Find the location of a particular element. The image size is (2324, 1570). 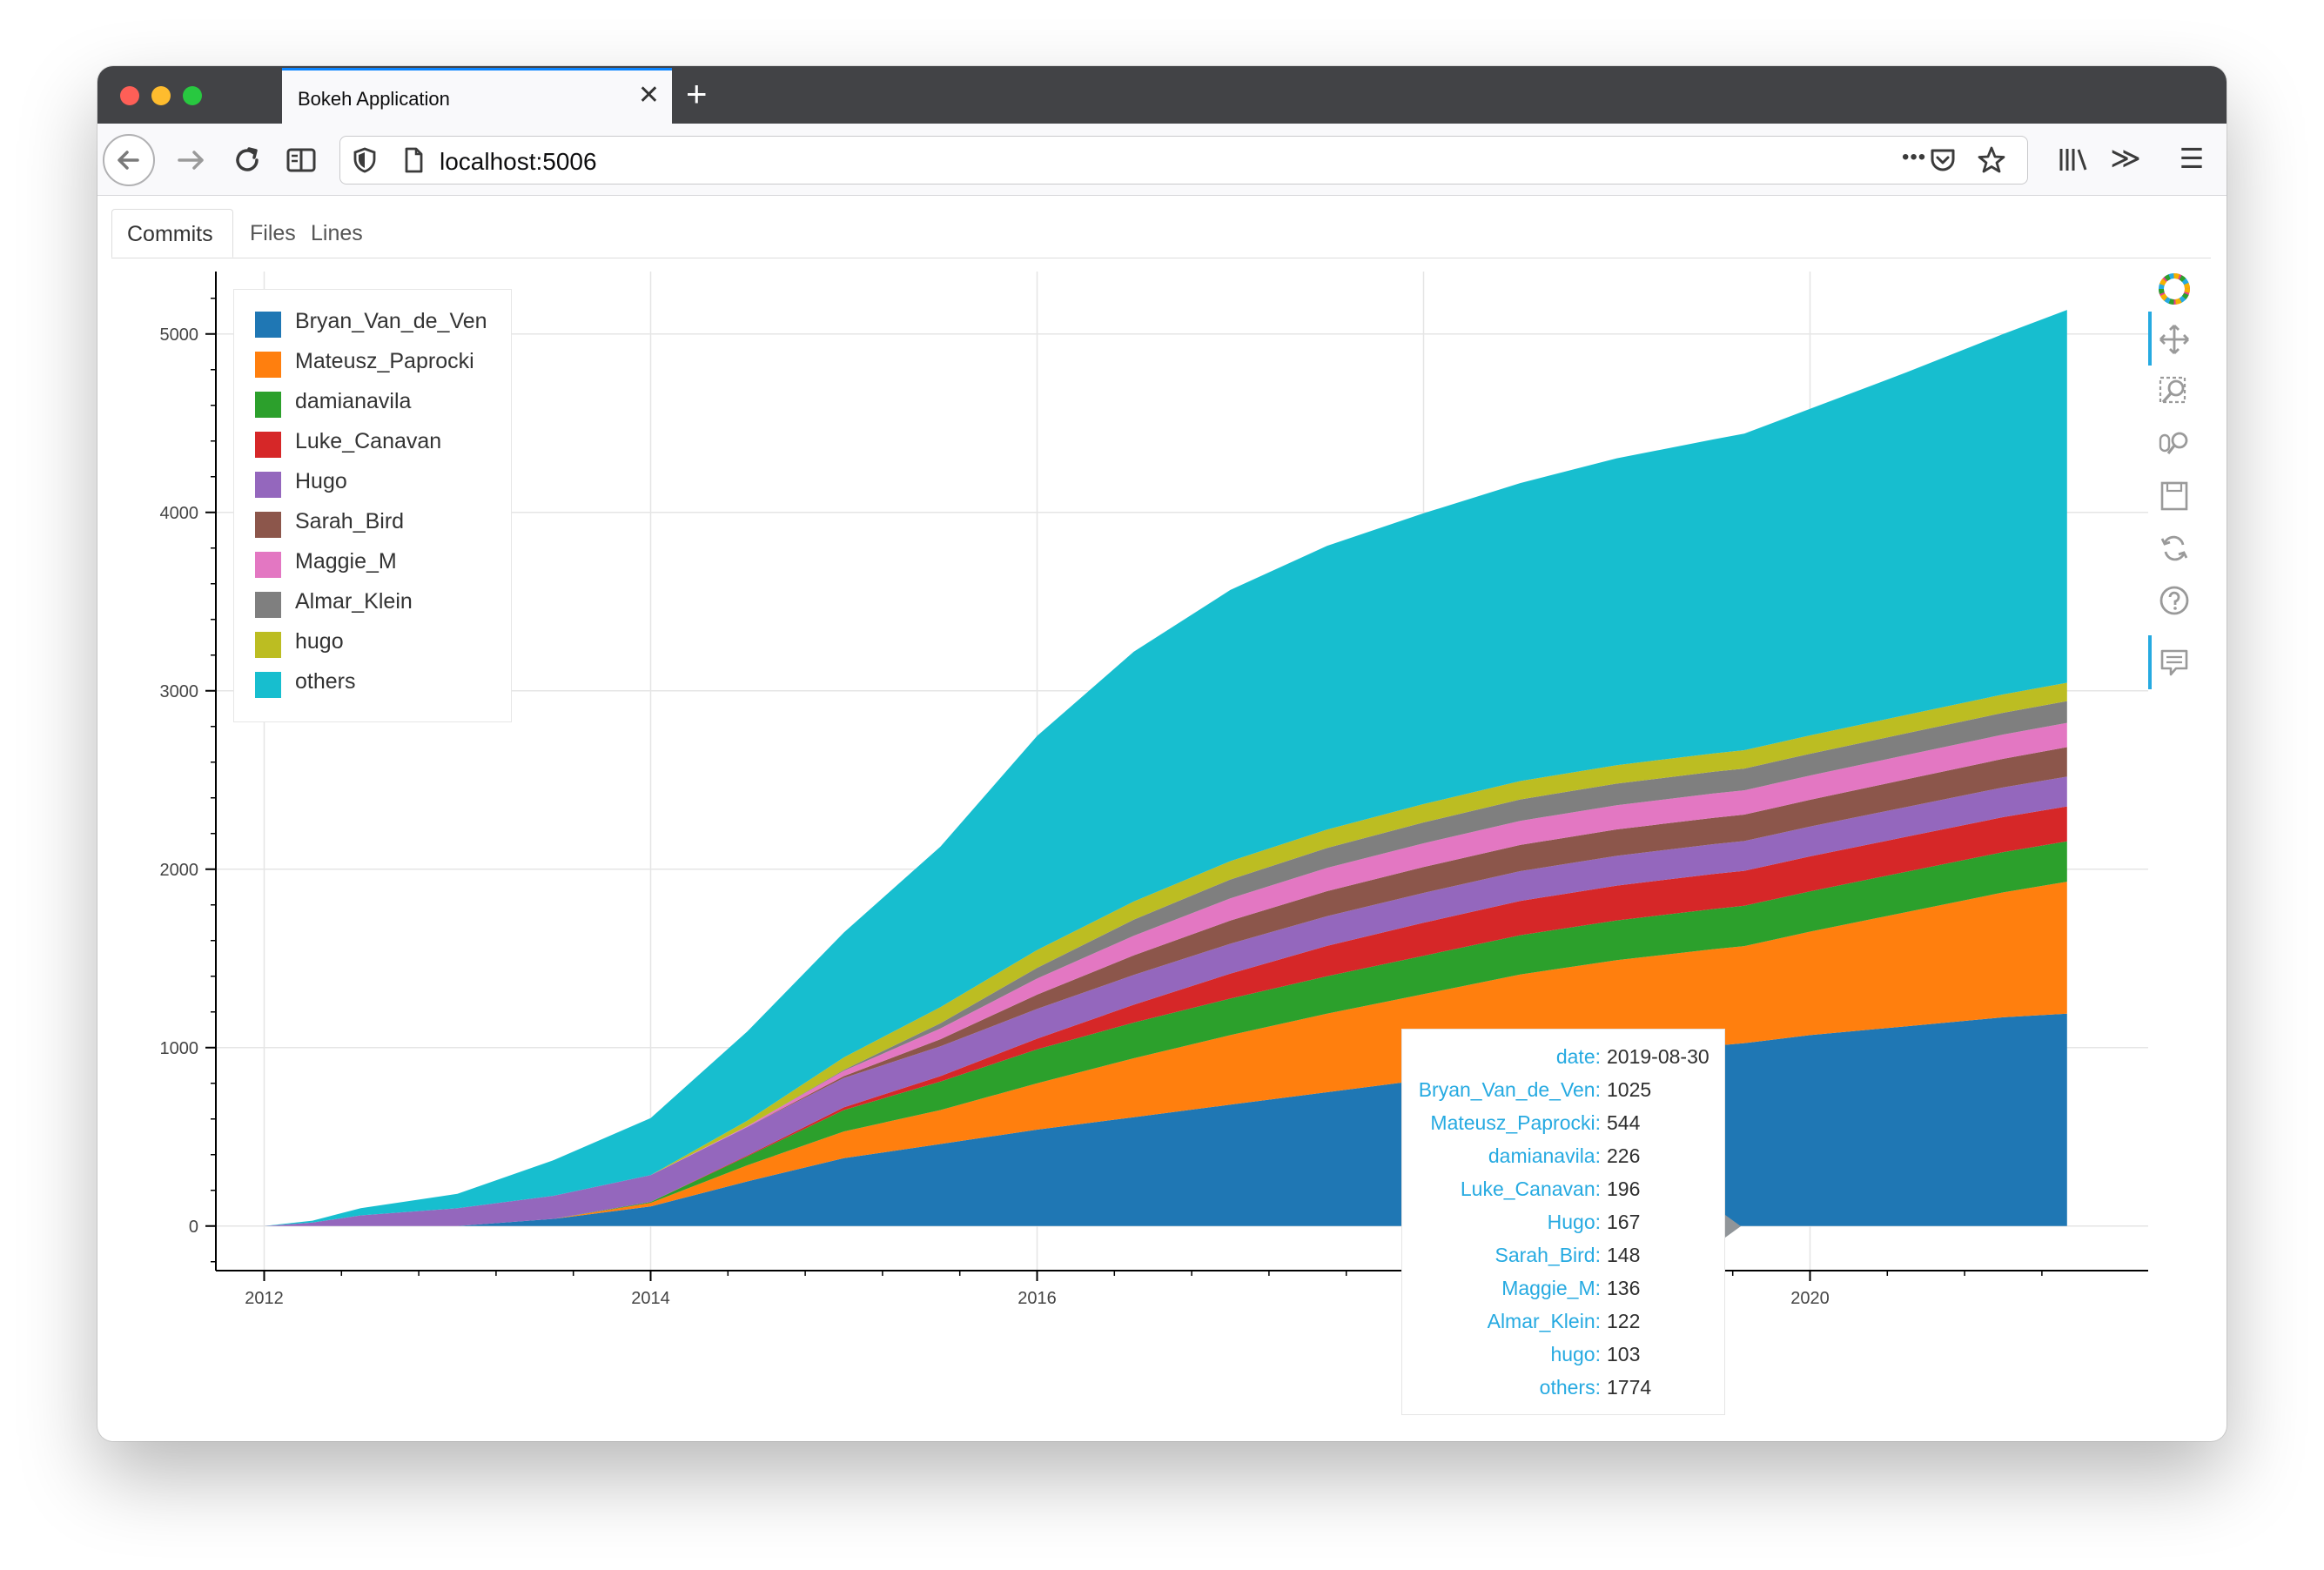

bokeh-toolbar is located at coordinates (2174, 513).